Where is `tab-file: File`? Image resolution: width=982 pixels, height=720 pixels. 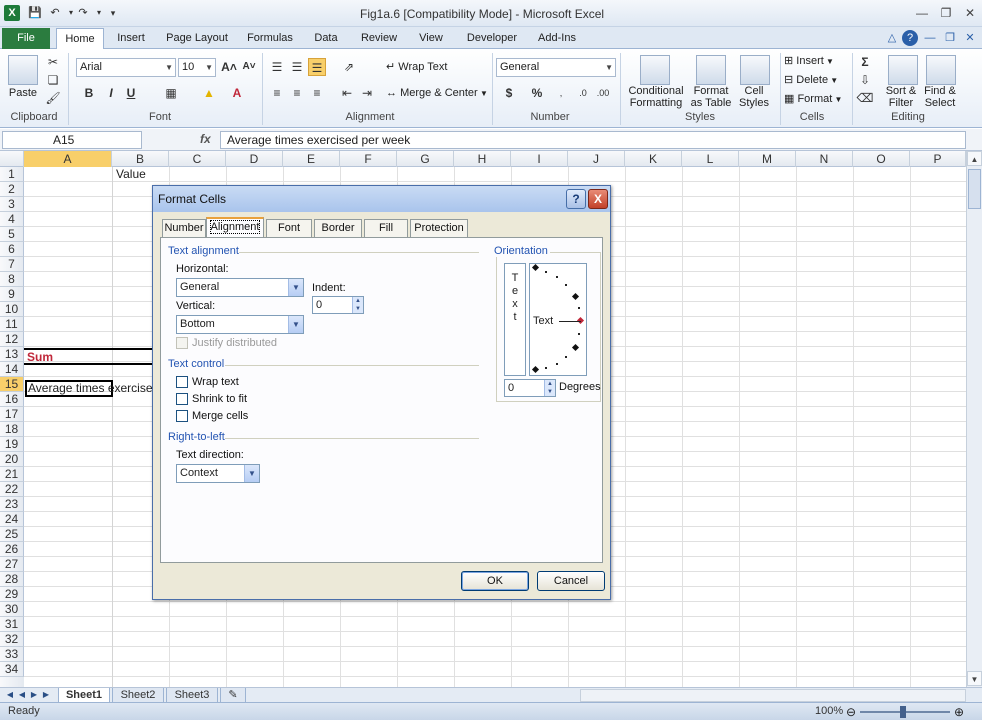 tab-file: File is located at coordinates (26, 38).